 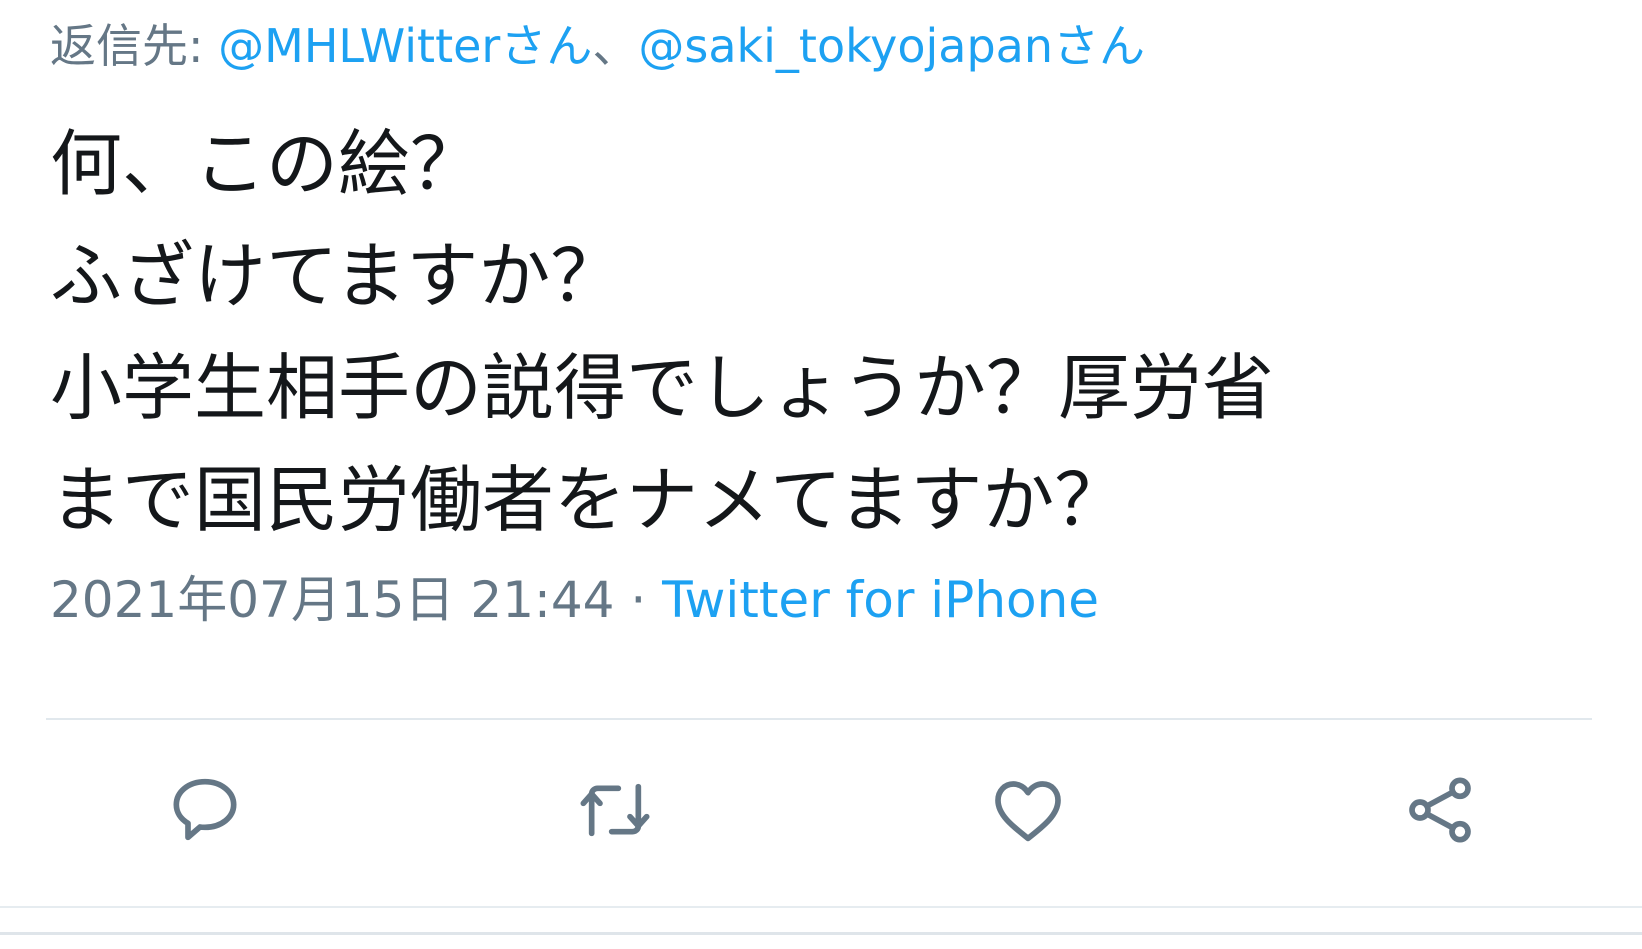 What do you see at coordinates (266, 164) in the screenshot?
I see `tweet-text-line: 何、この絵？` at bounding box center [266, 164].